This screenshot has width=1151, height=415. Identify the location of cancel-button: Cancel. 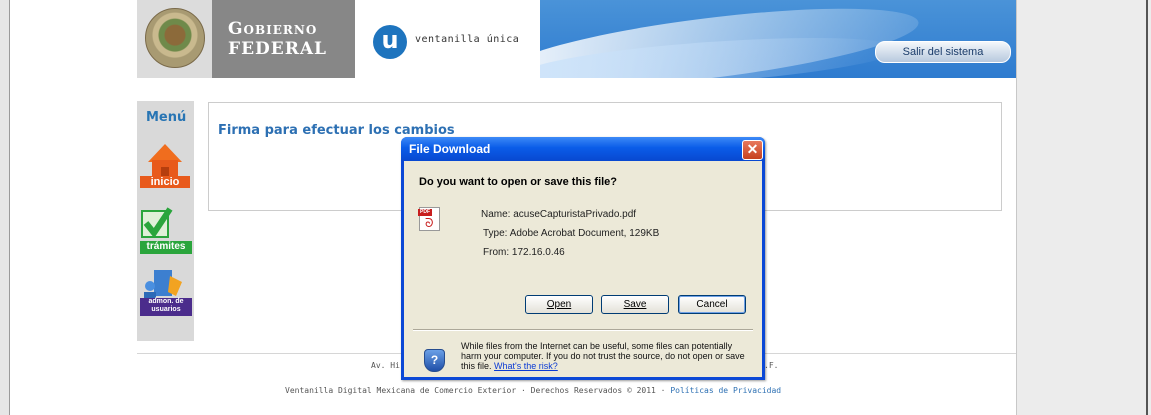
(712, 304).